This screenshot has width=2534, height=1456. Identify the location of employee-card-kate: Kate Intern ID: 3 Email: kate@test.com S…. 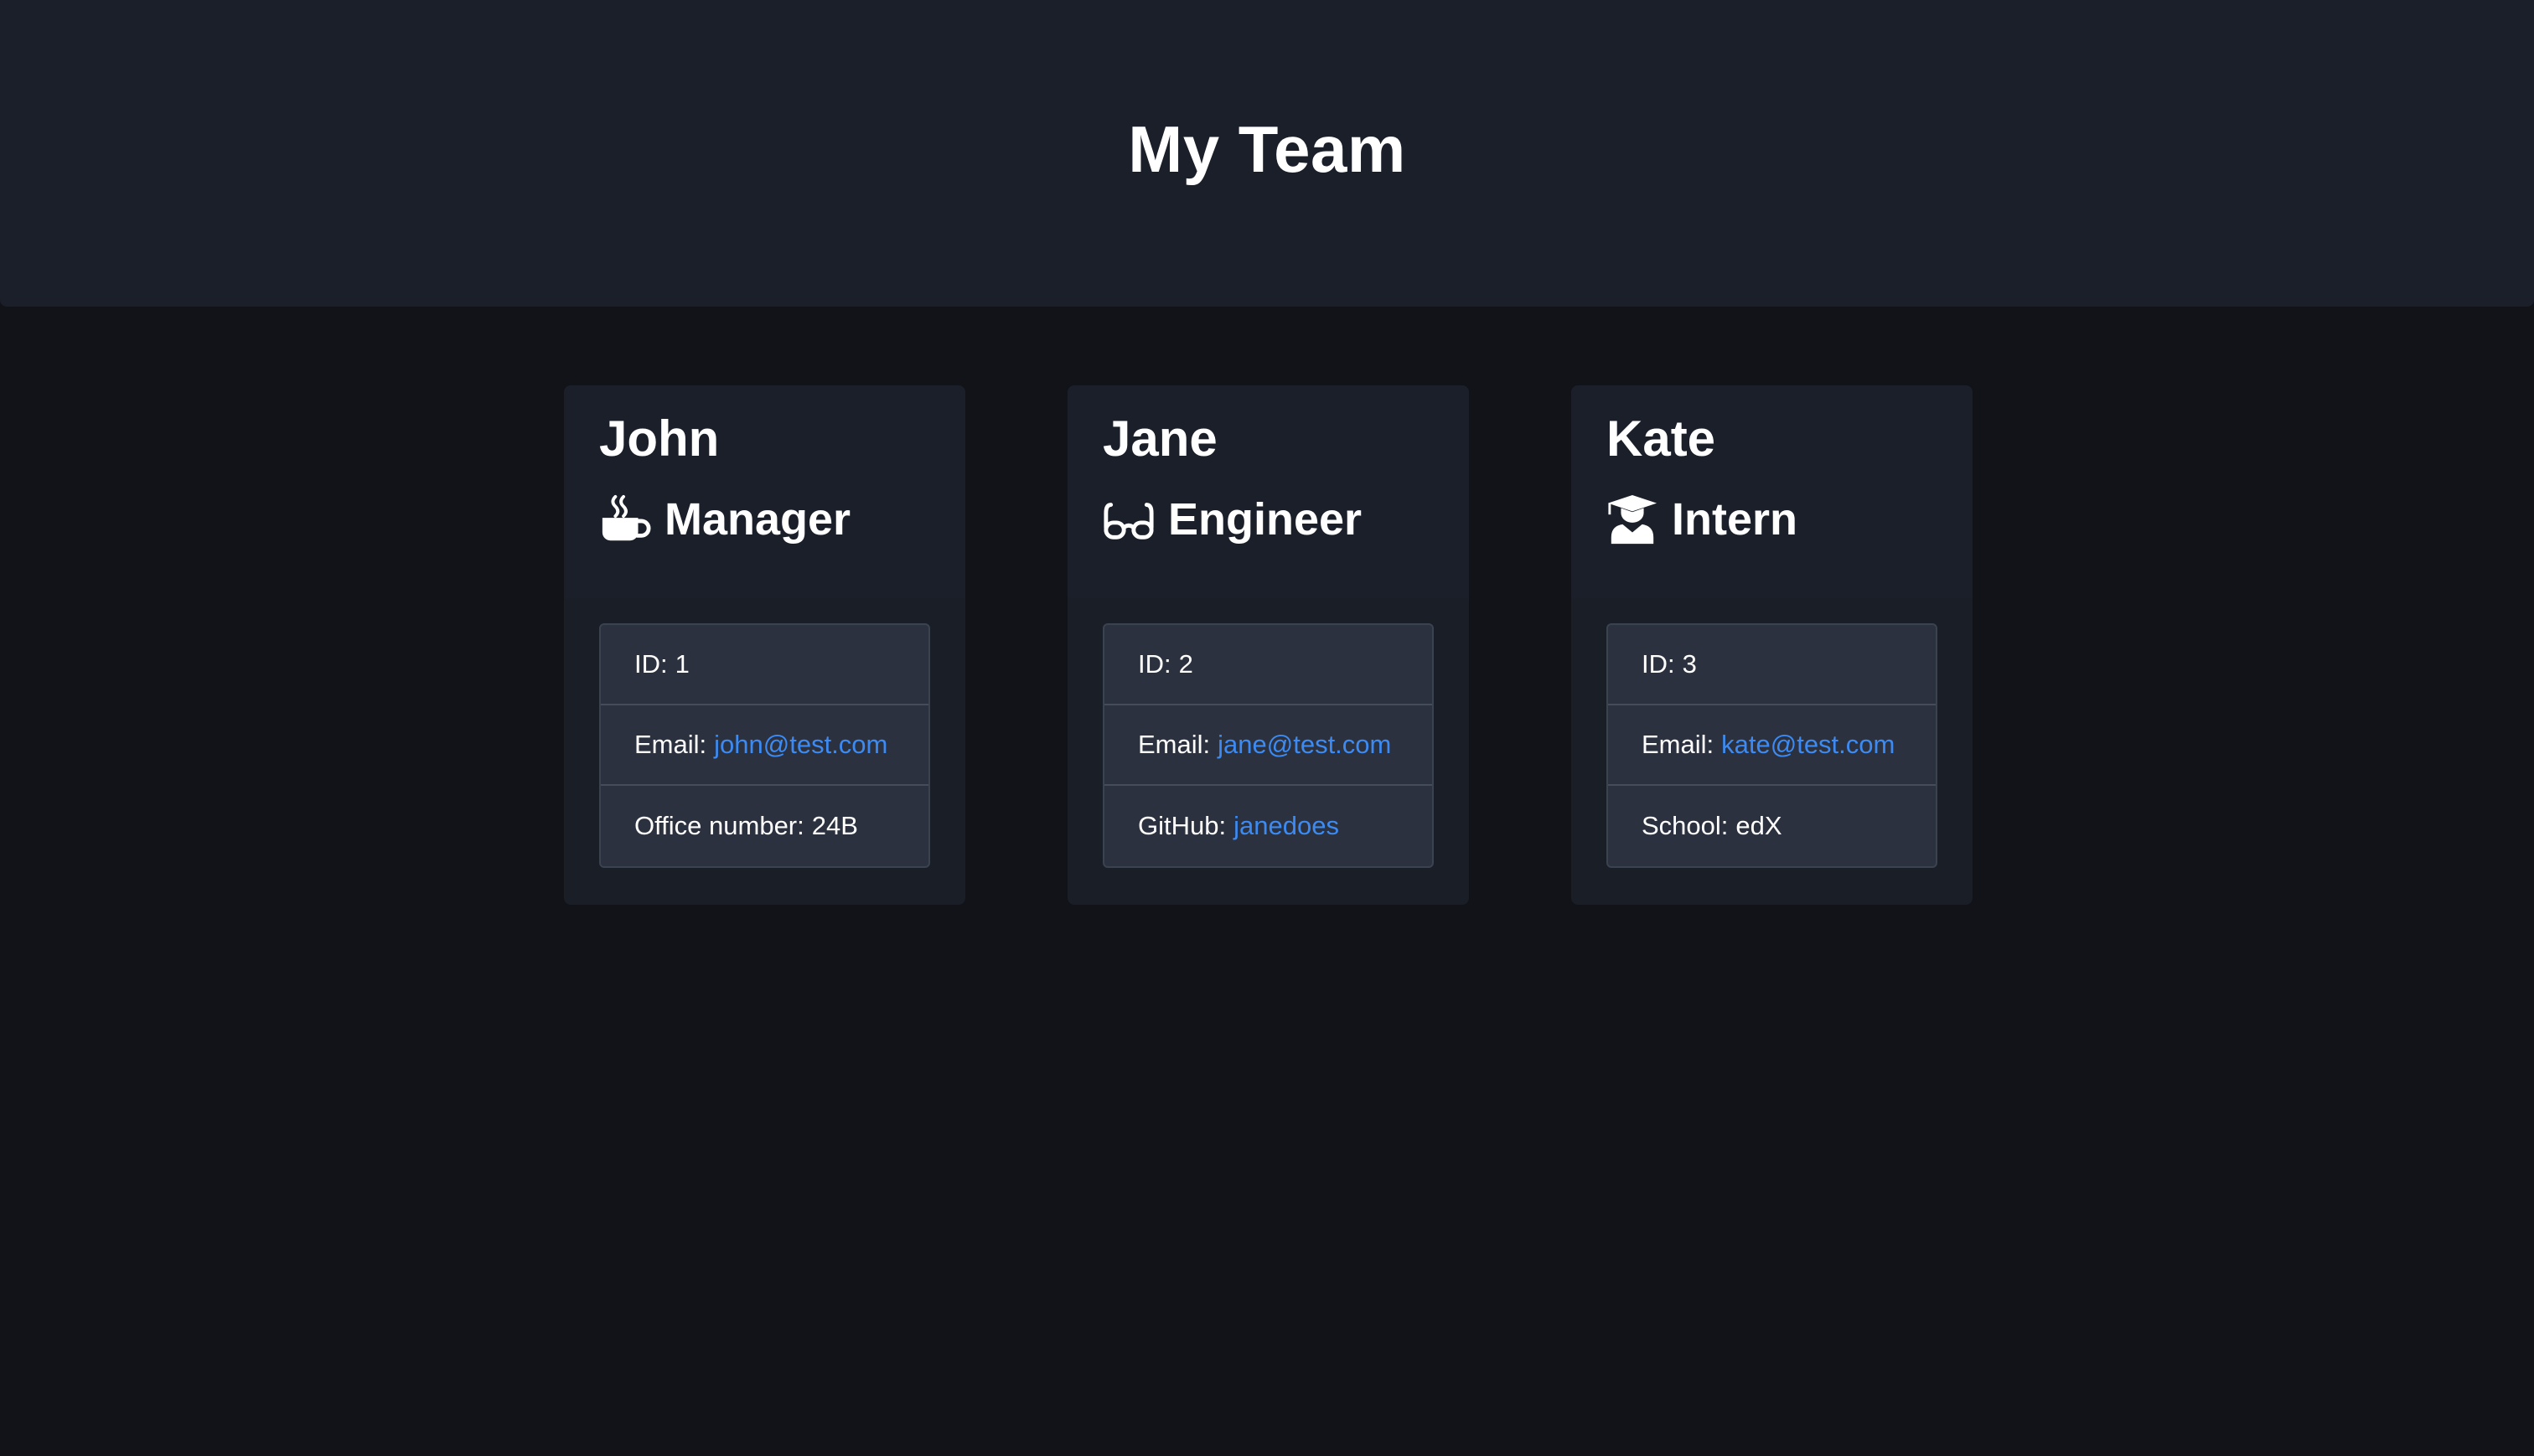
(1772, 645).